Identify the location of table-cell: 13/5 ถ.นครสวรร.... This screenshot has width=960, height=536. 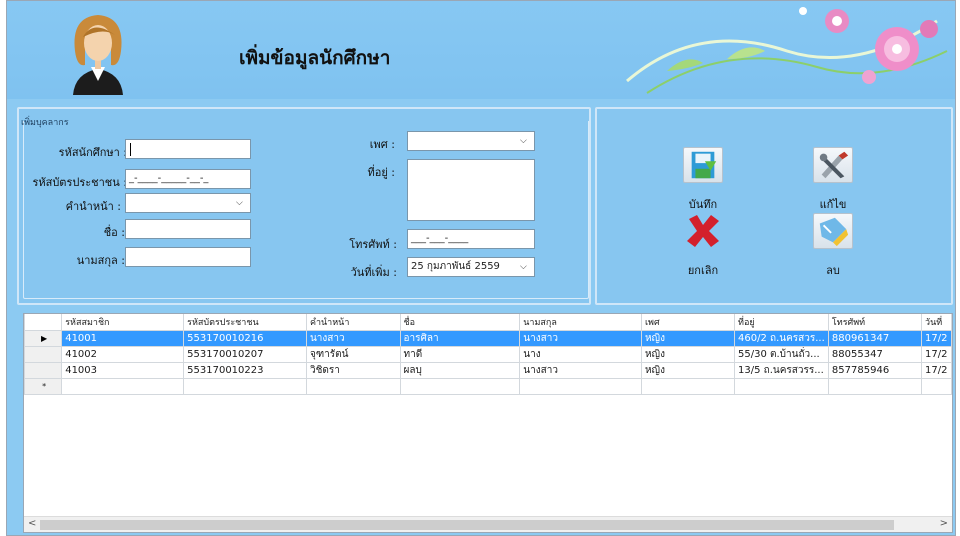
(781, 370).